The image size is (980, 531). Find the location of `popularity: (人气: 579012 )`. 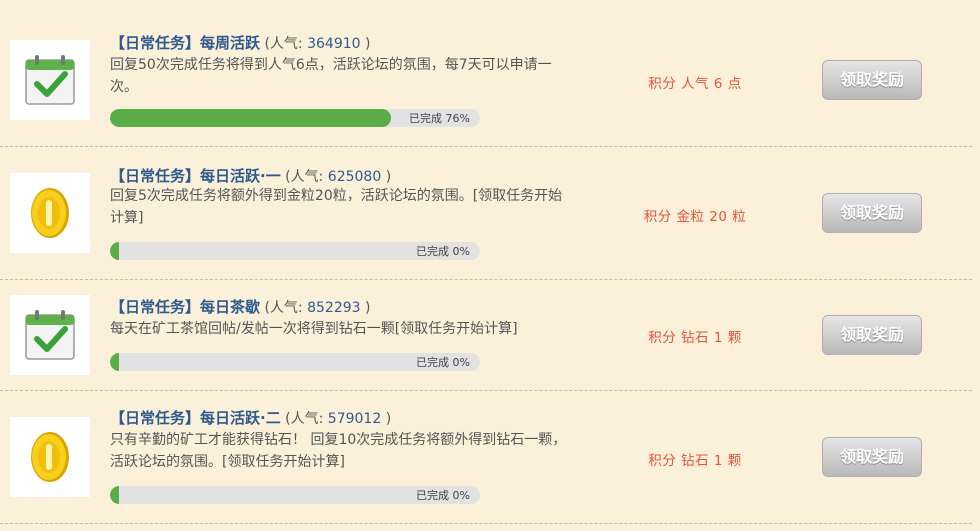

popularity: (人气: 579012 ) is located at coordinates (336, 419).